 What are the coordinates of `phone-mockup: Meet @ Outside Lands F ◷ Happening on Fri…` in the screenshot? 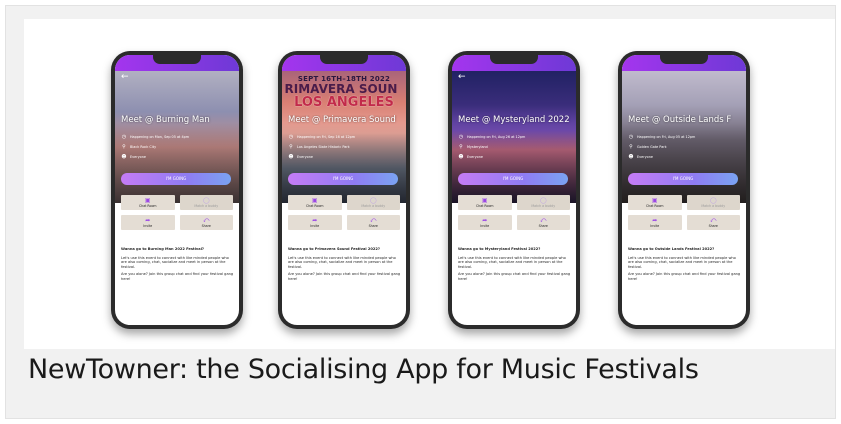 It's located at (684, 190).